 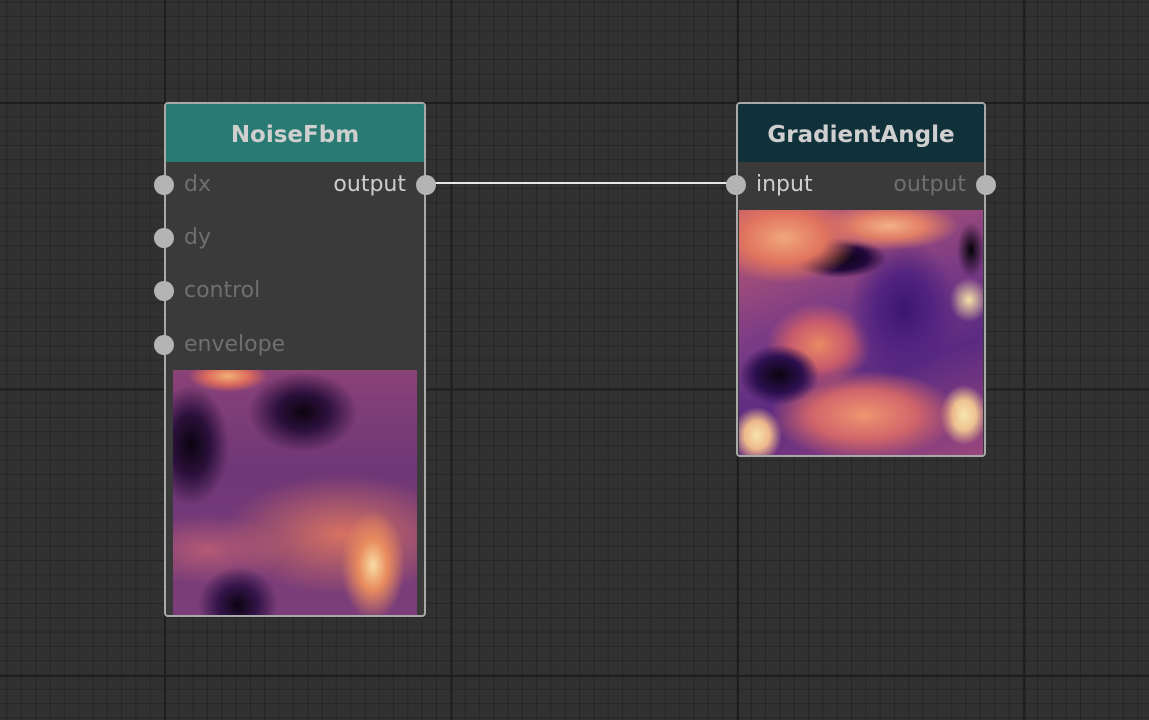 What do you see at coordinates (295, 185) in the screenshot?
I see `port-row-dx: dx output` at bounding box center [295, 185].